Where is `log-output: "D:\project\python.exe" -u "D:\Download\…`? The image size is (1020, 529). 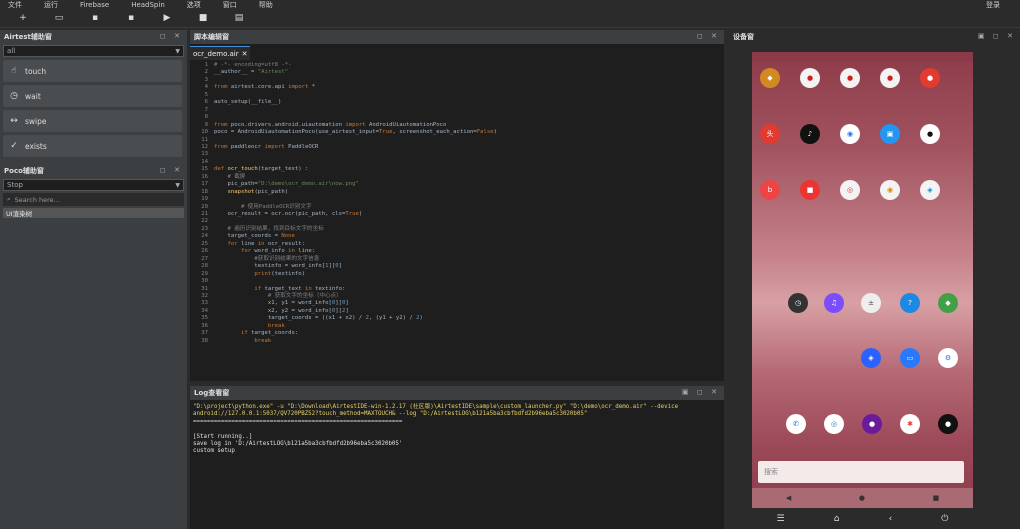
log-output: "D:\project\python.exe" -u "D:\Download\… is located at coordinates (436, 429).